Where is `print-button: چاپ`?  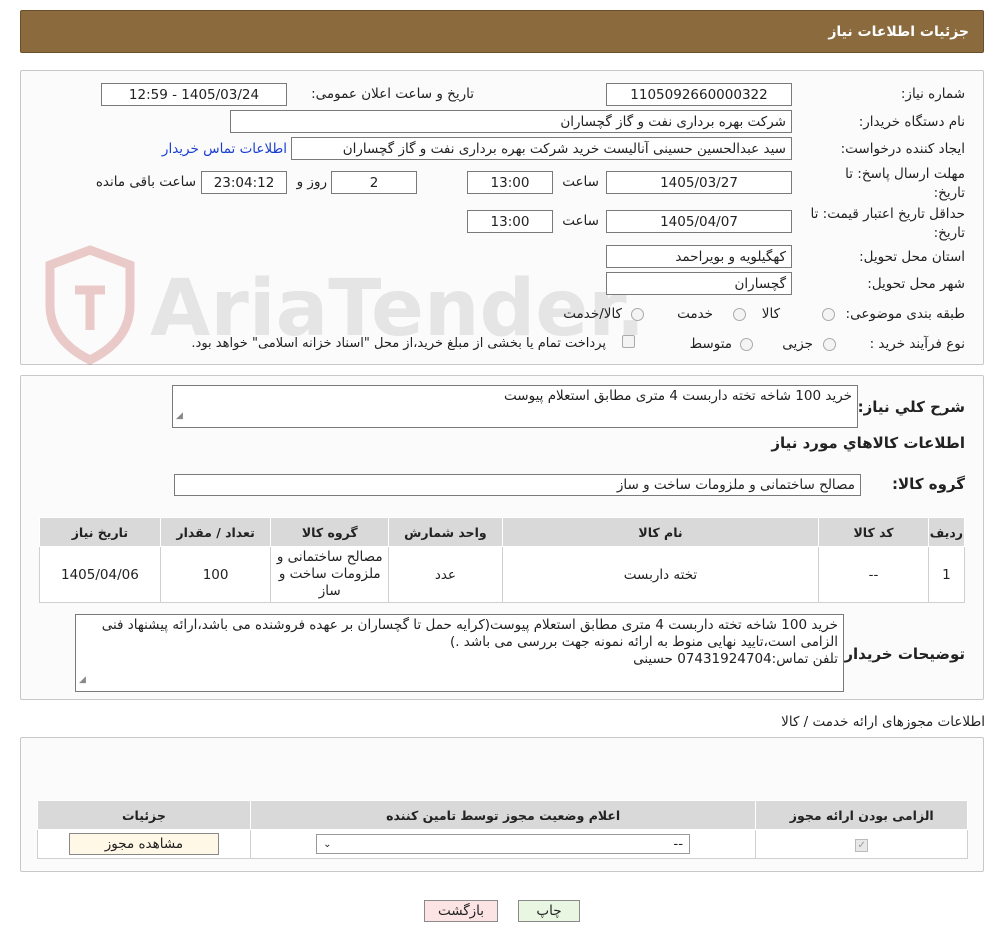 print-button: چاپ is located at coordinates (549, 911).